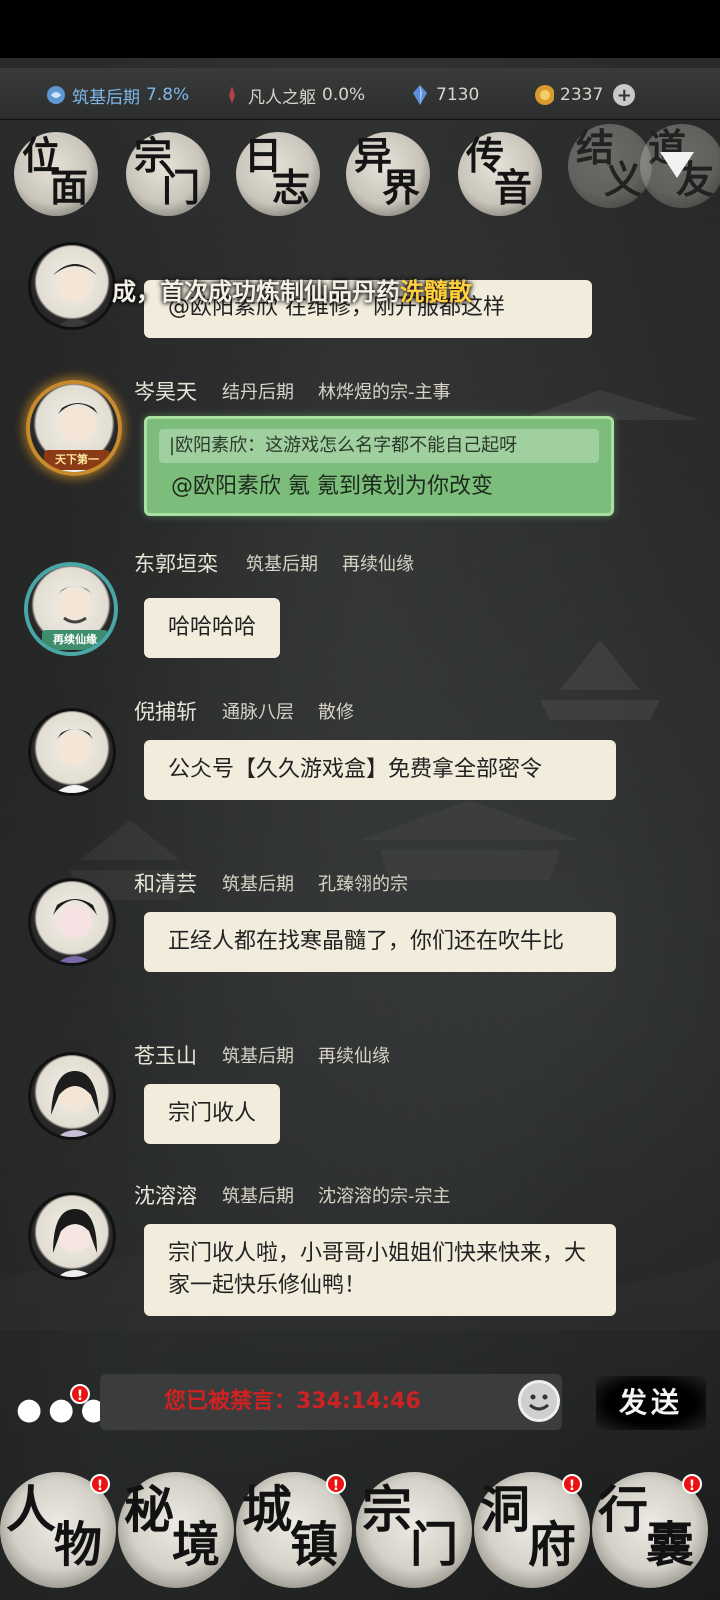 Image resolution: width=720 pixels, height=1600 pixels. I want to click on sender-name: 倪捕斩, so click(165, 711).